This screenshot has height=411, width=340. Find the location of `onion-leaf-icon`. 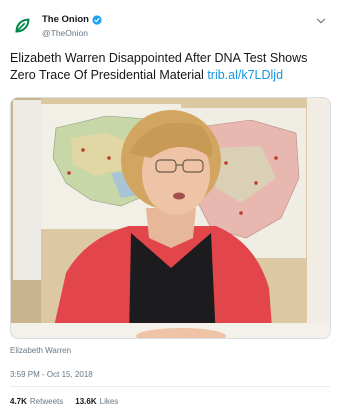

onion-leaf-icon is located at coordinates (22, 26).